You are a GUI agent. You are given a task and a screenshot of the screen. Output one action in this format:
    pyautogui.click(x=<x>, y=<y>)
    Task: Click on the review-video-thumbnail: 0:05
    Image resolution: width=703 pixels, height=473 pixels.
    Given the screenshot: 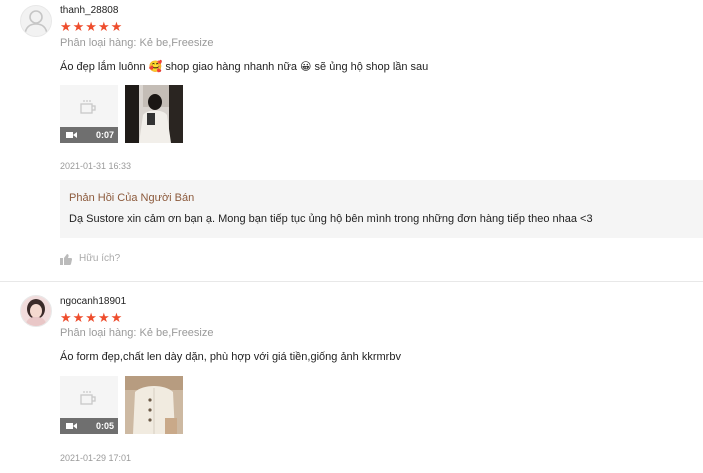 What is the action you would take?
    pyautogui.click(x=89, y=405)
    